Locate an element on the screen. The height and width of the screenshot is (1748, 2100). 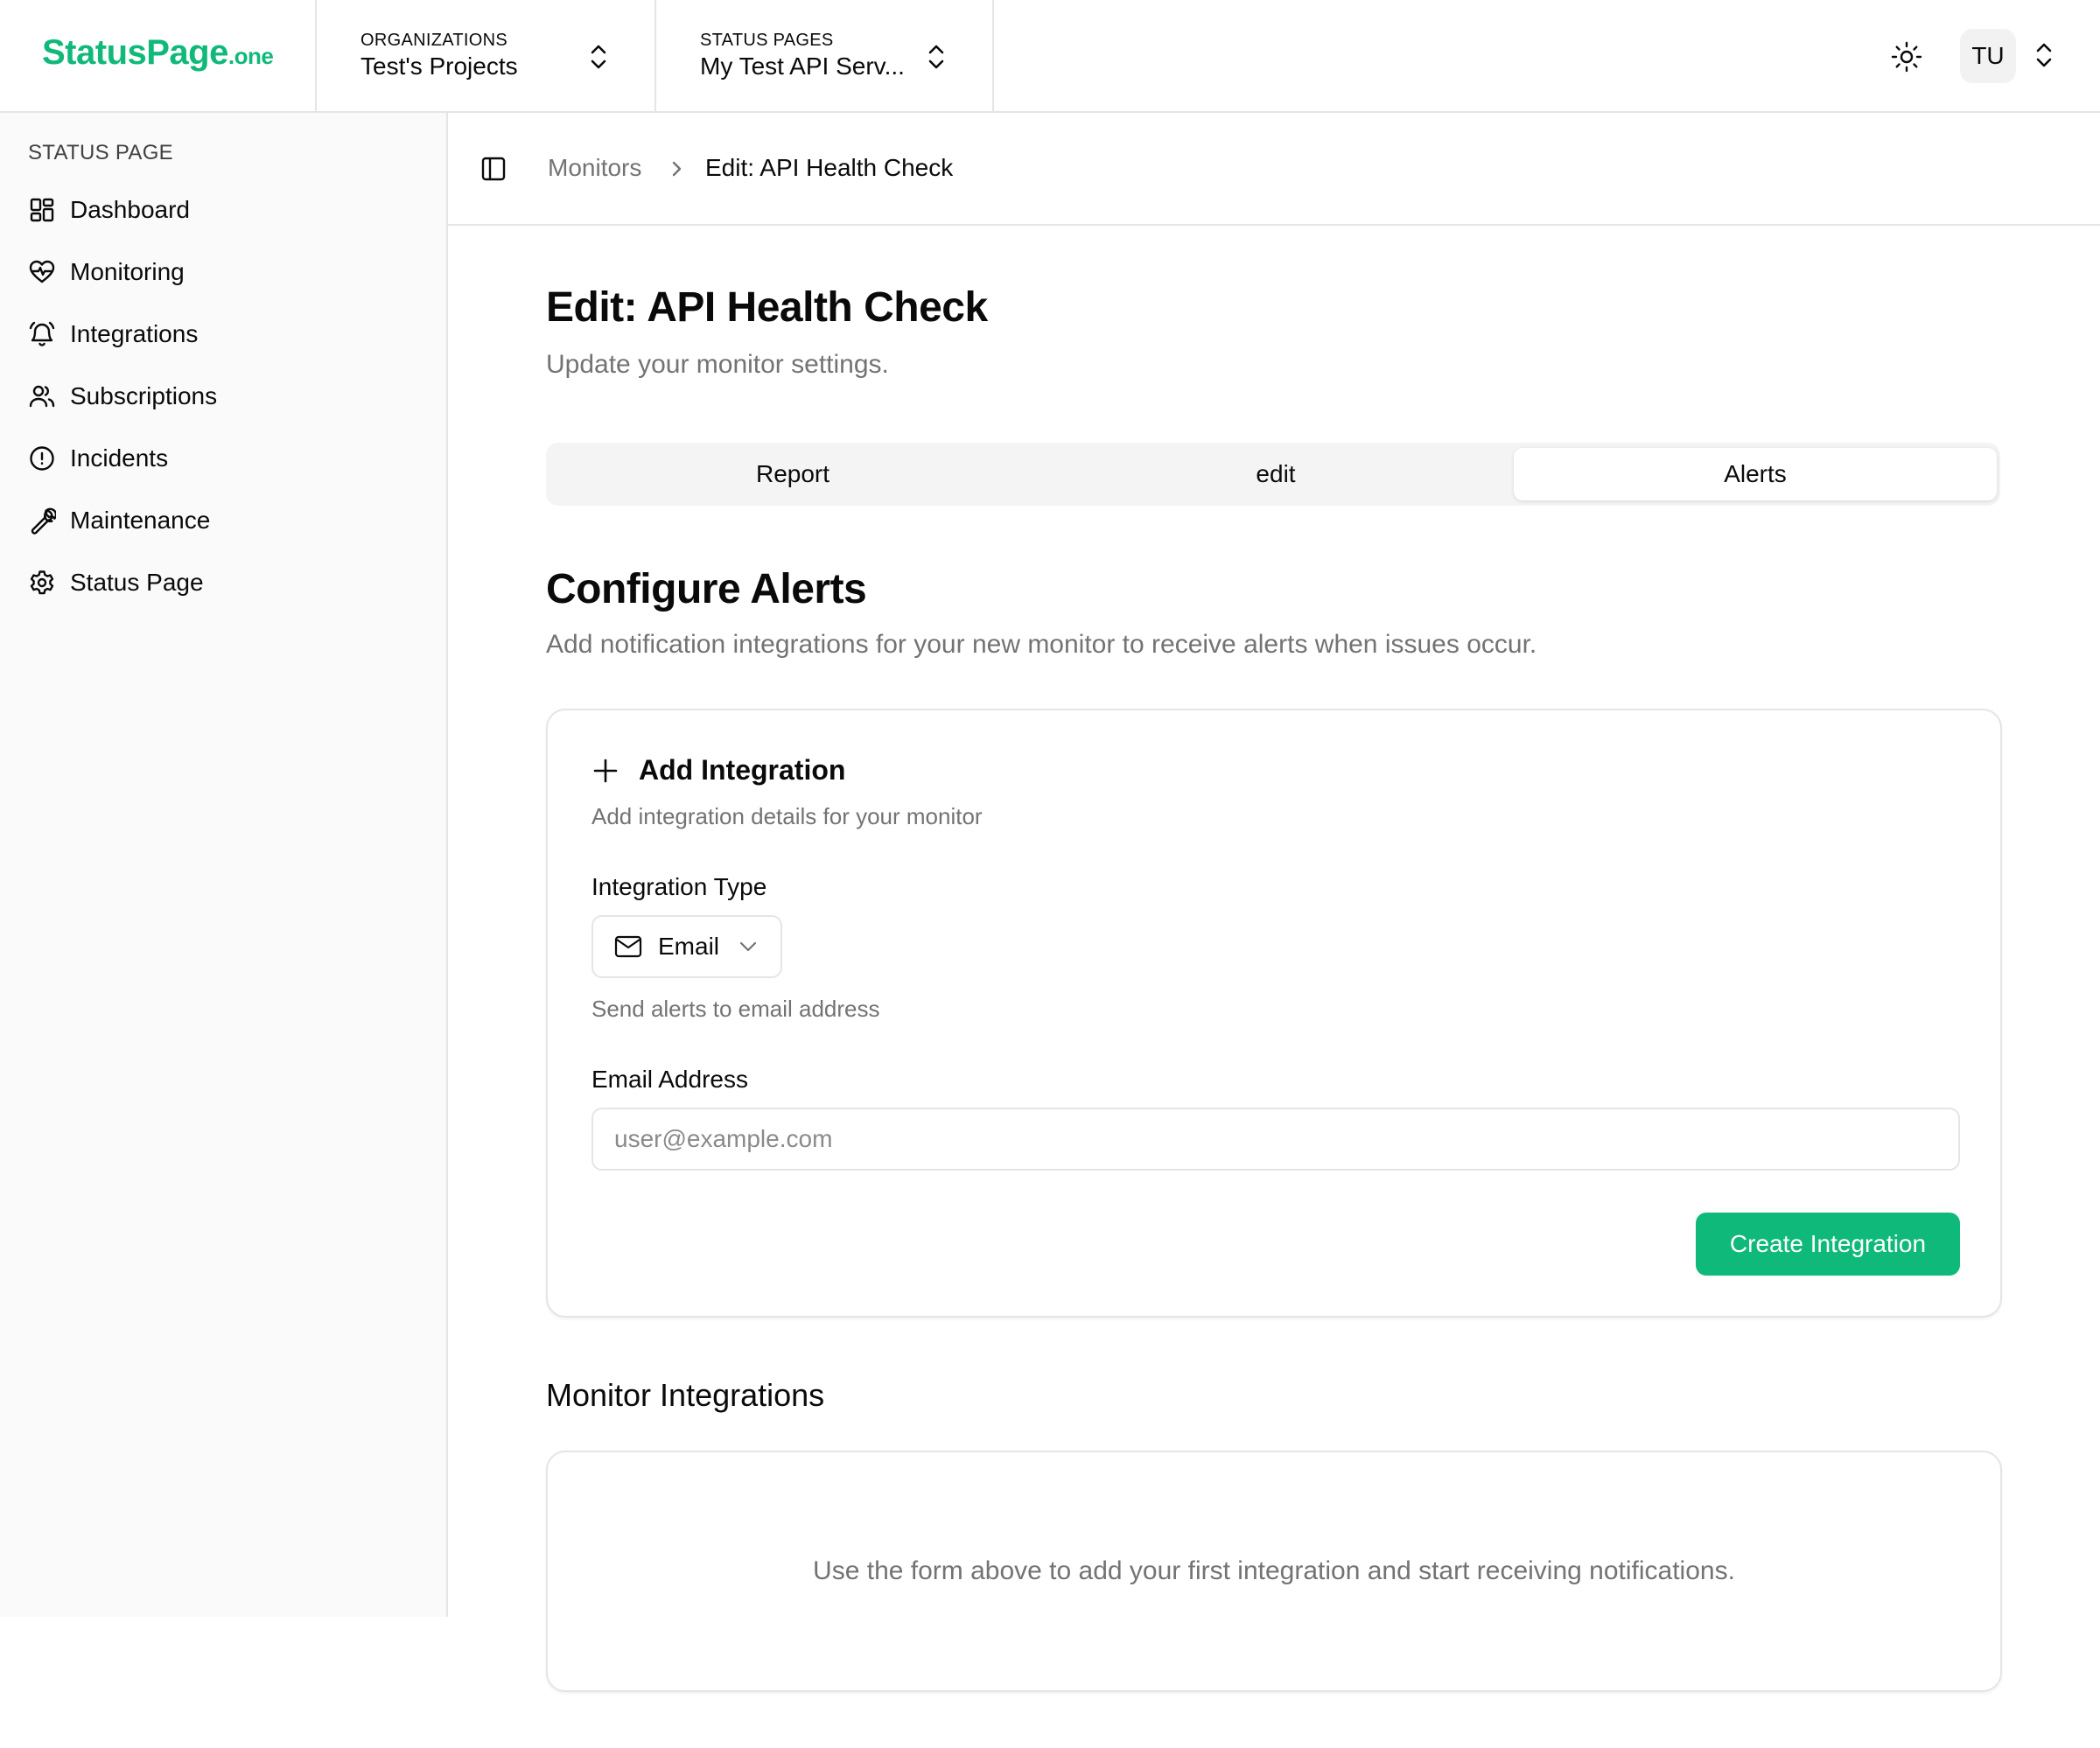
sidebar-item-subscriptions: Subscriptions is located at coordinates (220, 396).